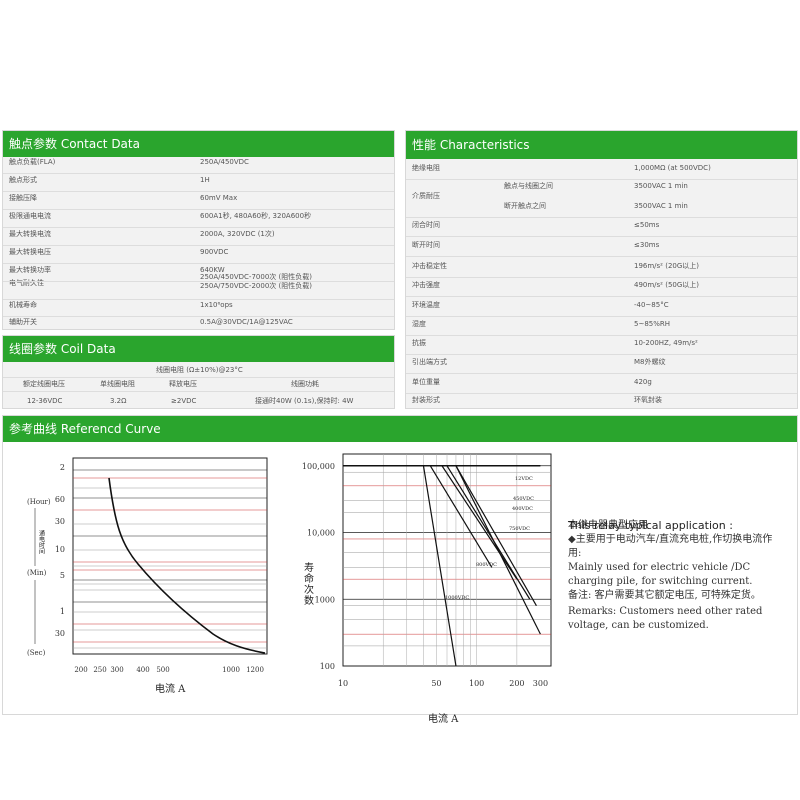  Describe the element at coordinates (41, 542) in the screenshot. I see `on-time-ylabel: 通电时间` at that location.